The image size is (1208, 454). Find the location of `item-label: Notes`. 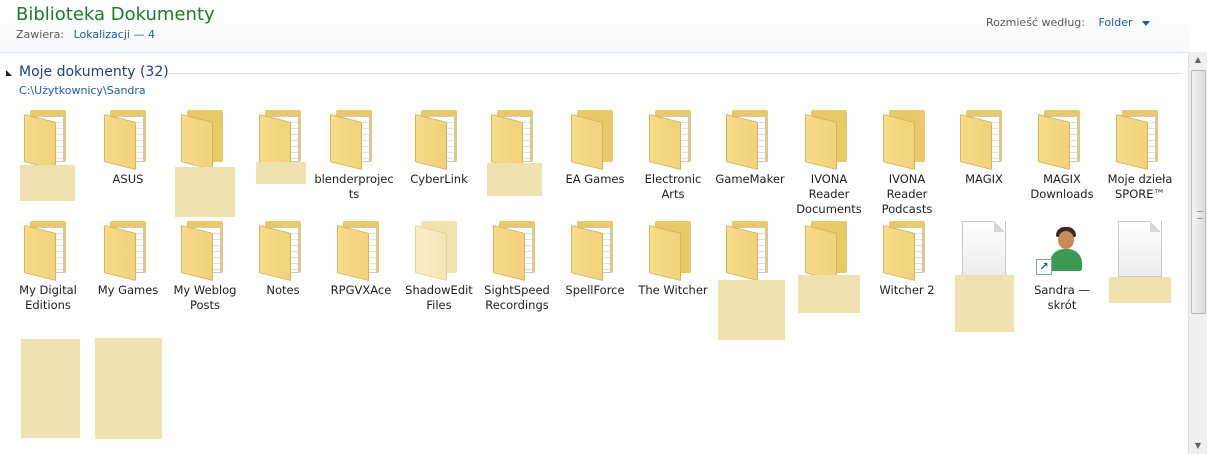

item-label: Notes is located at coordinates (283, 290).